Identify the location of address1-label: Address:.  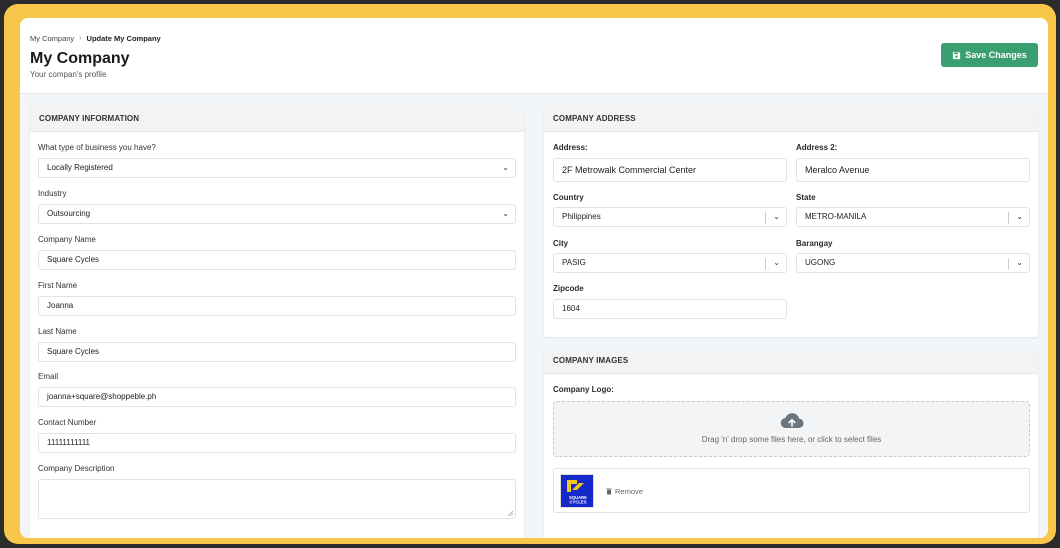
(570, 147).